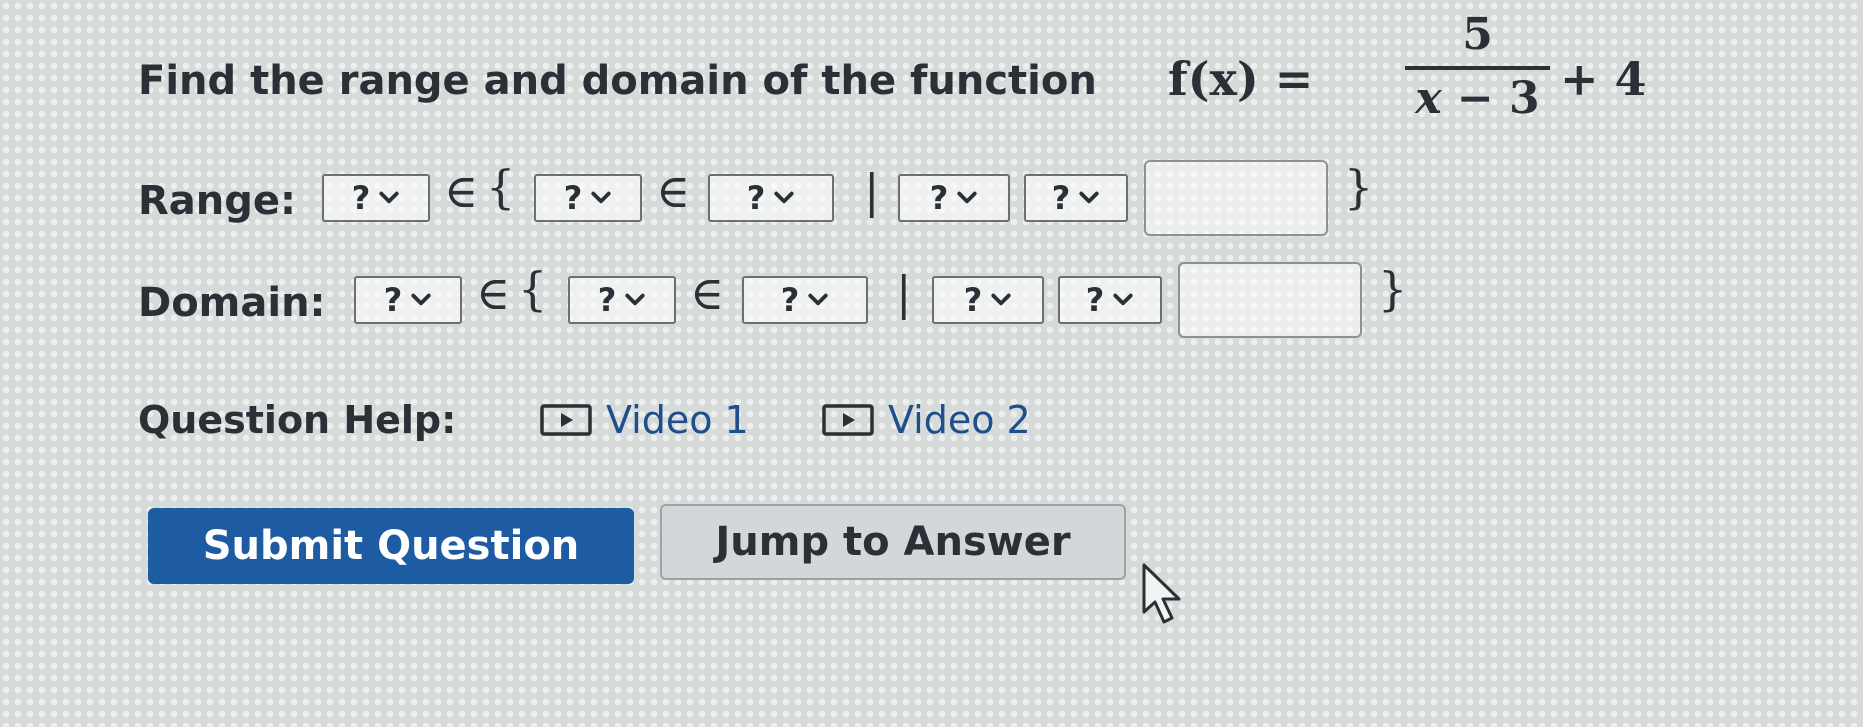 The width and height of the screenshot is (1863, 727). What do you see at coordinates (1270, 300) in the screenshot?
I see `domain-value-input` at bounding box center [1270, 300].